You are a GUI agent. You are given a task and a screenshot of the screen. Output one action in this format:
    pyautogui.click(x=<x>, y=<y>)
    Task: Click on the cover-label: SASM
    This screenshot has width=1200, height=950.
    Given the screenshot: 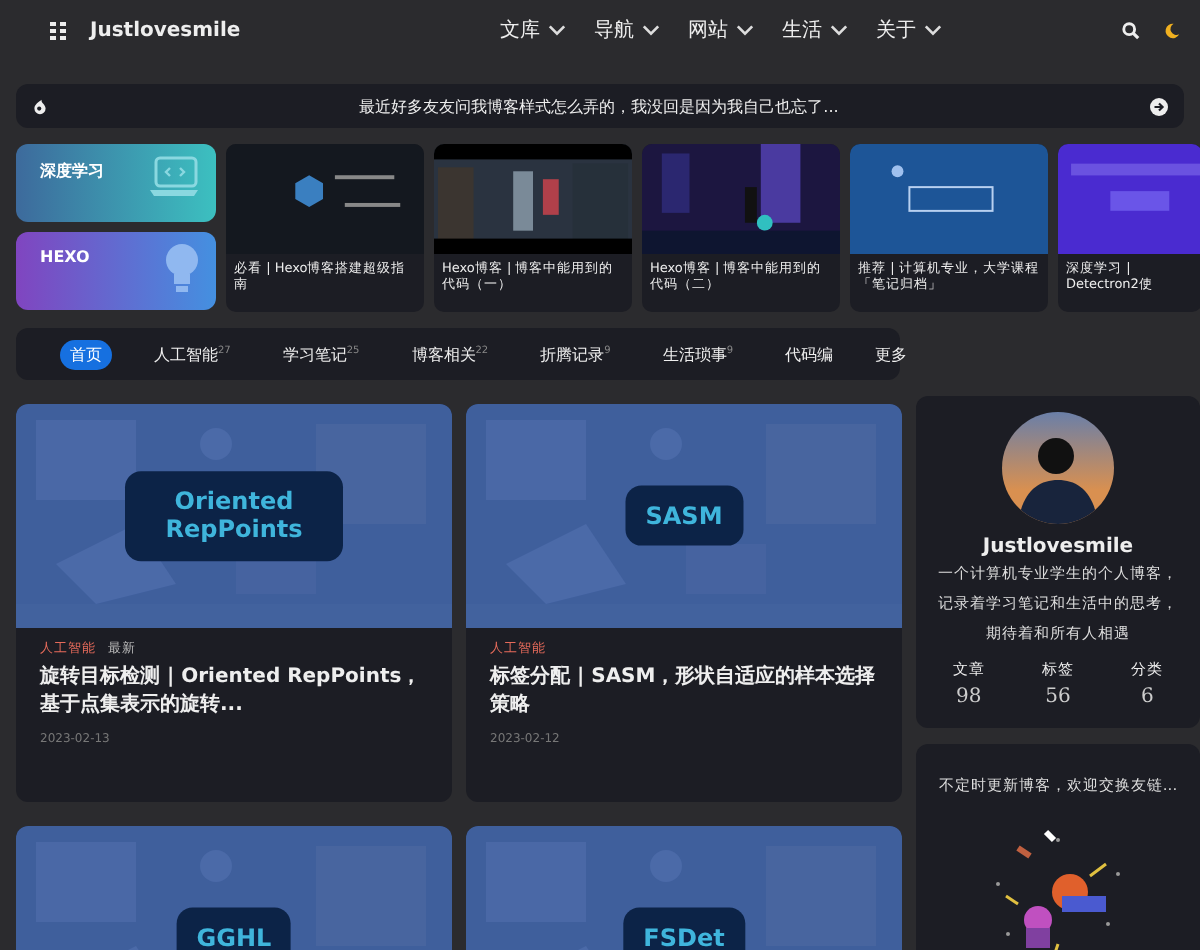 What is the action you would take?
    pyautogui.click(x=684, y=516)
    